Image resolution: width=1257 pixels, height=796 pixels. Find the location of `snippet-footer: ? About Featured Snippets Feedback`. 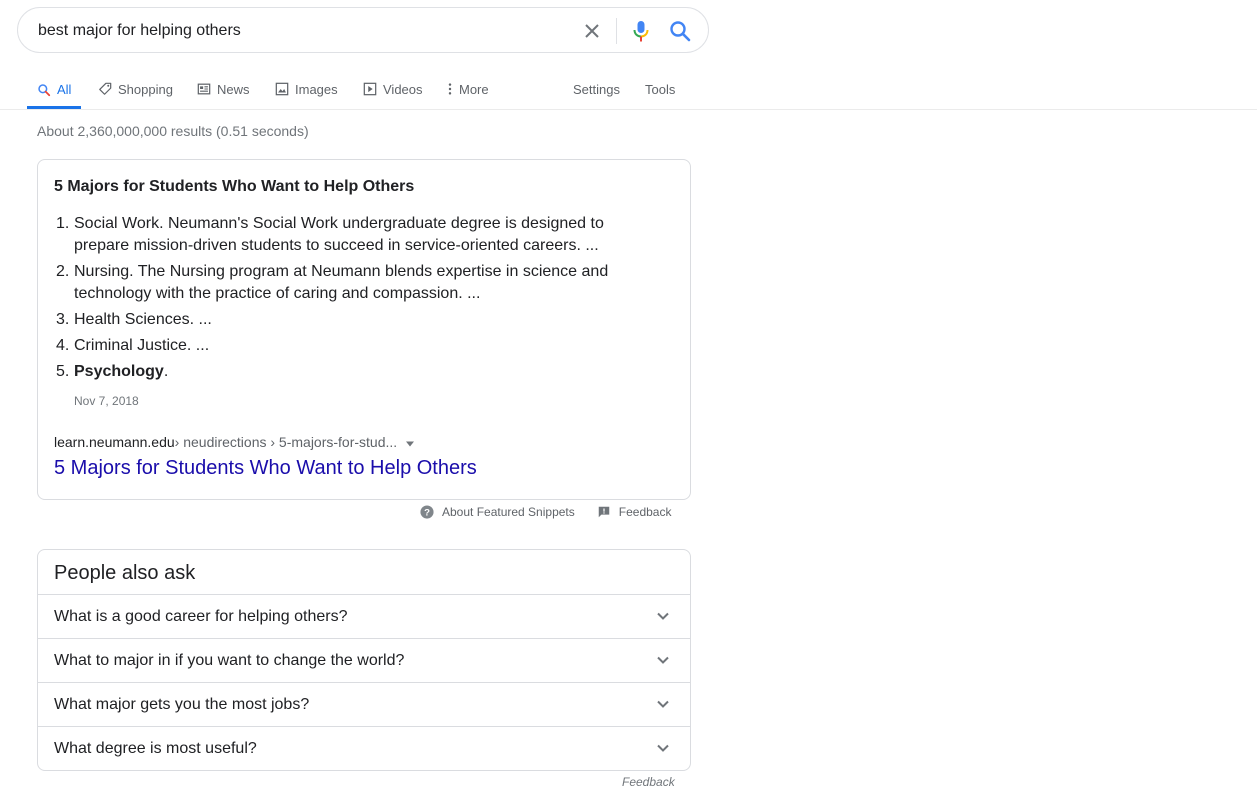

snippet-footer: ? About Featured Snippets Feedback is located at coordinates (545, 512).